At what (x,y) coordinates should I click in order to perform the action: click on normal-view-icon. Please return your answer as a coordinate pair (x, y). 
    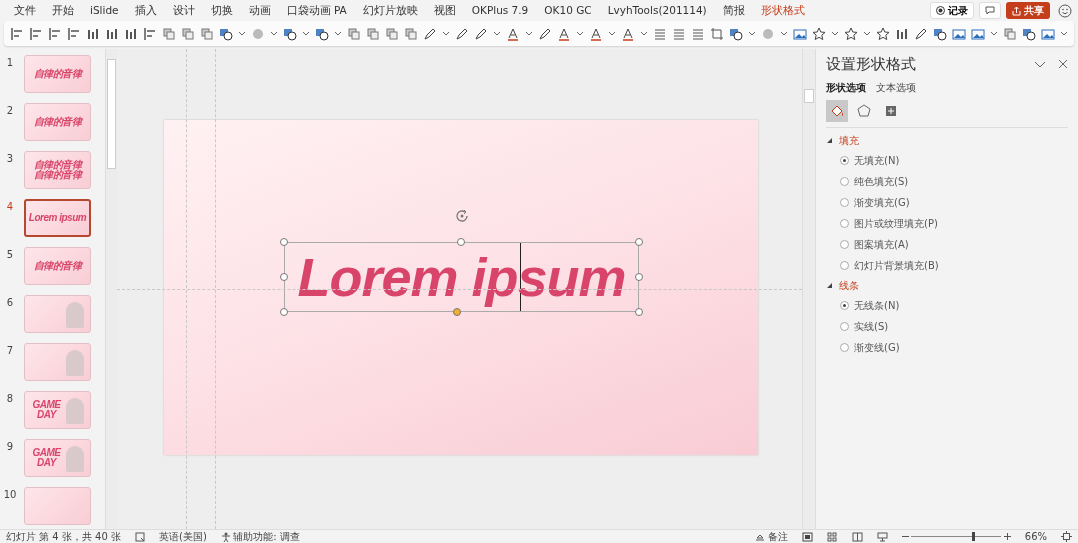
    Looking at the image, I should click on (807, 536).